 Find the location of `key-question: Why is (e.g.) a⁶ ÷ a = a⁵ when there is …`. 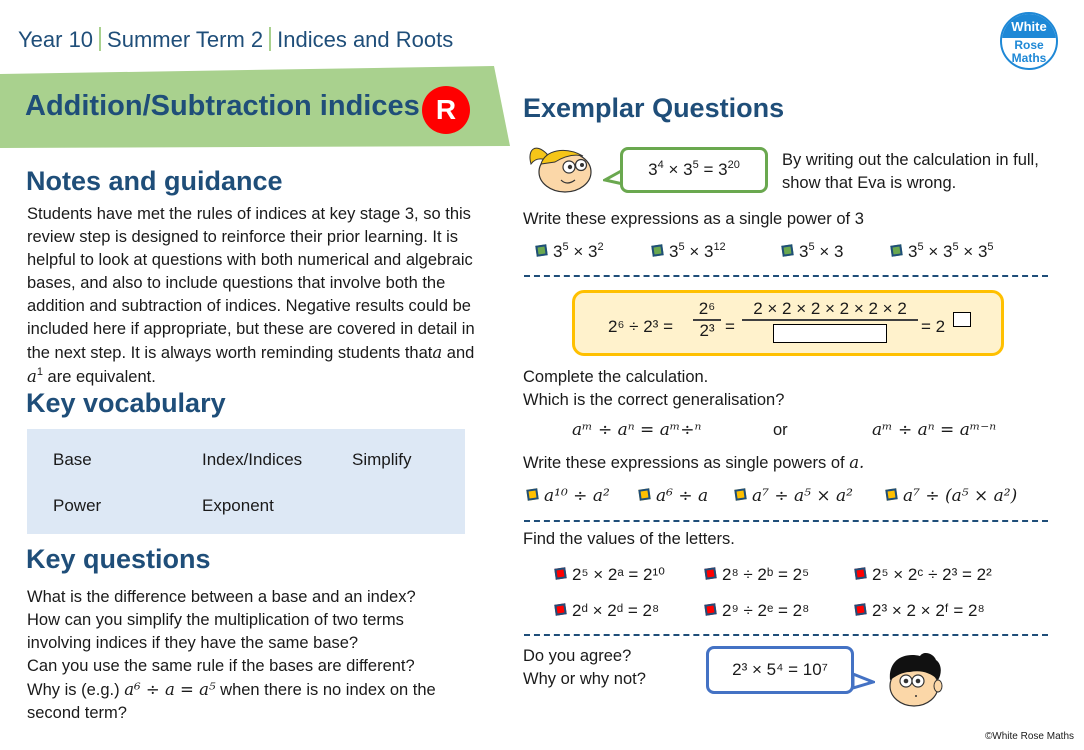

key-question: Why is (e.g.) a⁶ ÷ a = a⁵ when there is … is located at coordinates (231, 689).